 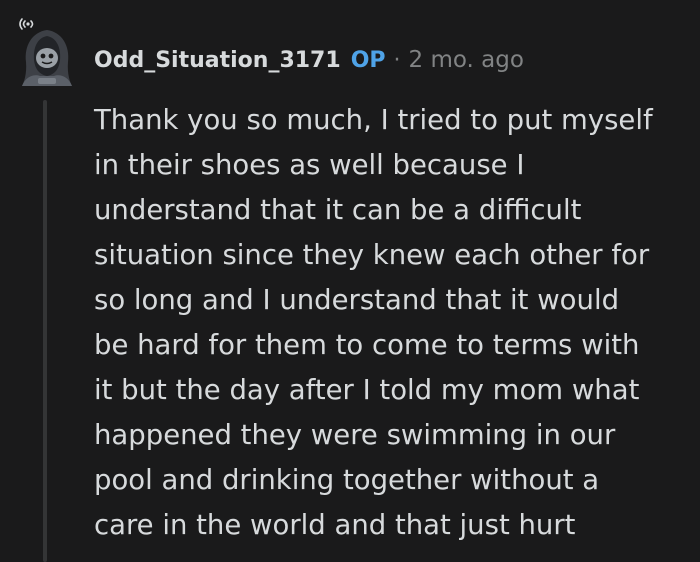 I want to click on comment-timestamp: 2 mo. ago, so click(x=466, y=60).